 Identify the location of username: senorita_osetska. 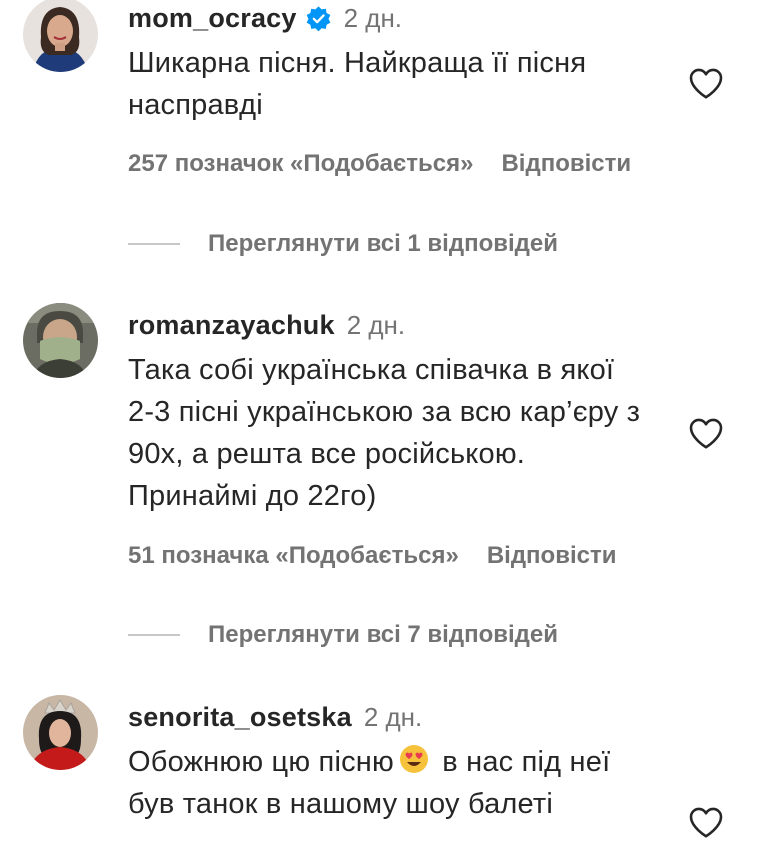
(240, 717).